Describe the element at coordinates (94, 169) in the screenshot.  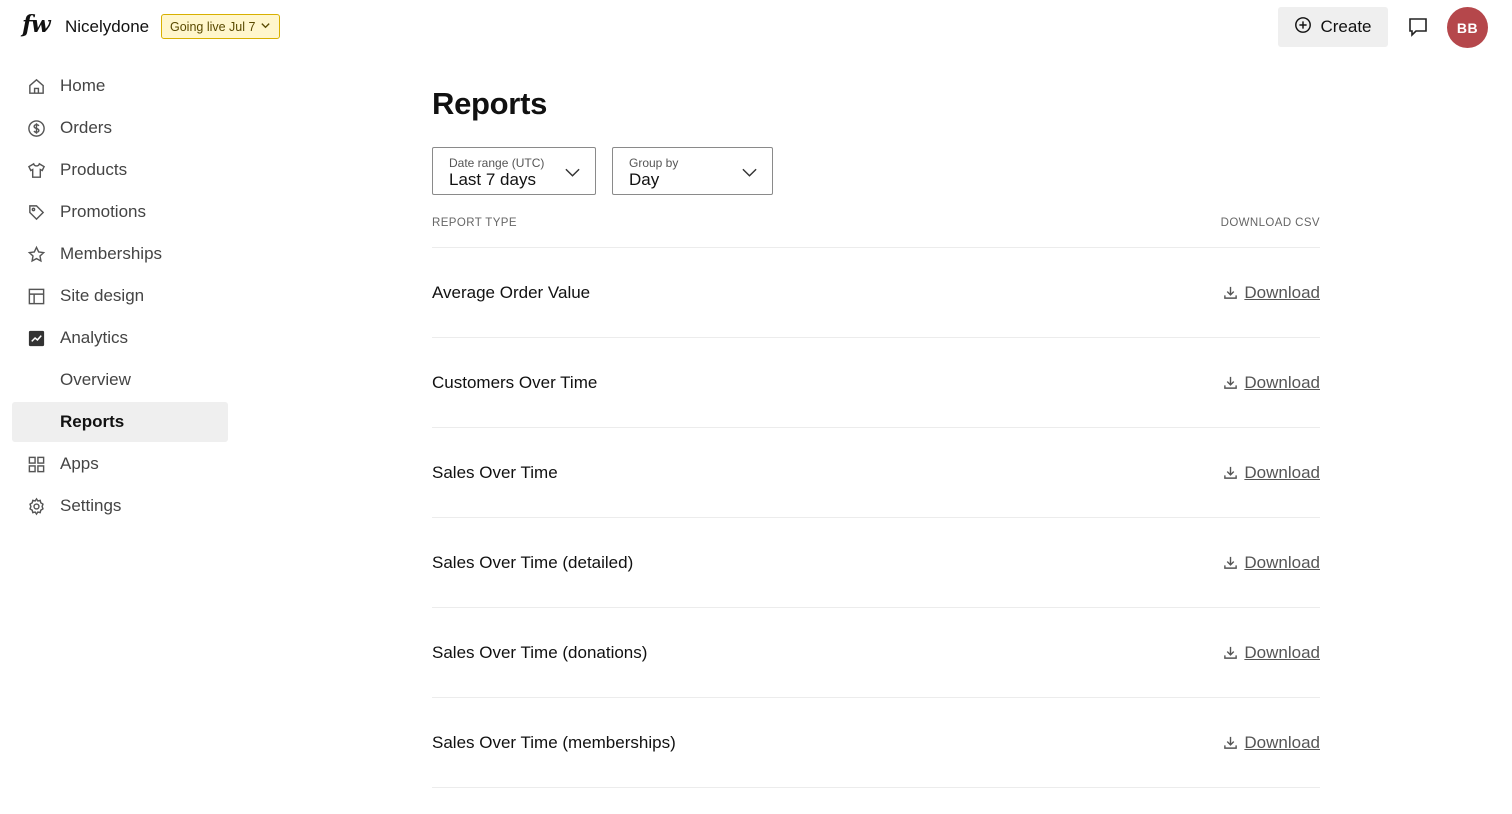
I see `sidebar-item-label: Products` at that location.